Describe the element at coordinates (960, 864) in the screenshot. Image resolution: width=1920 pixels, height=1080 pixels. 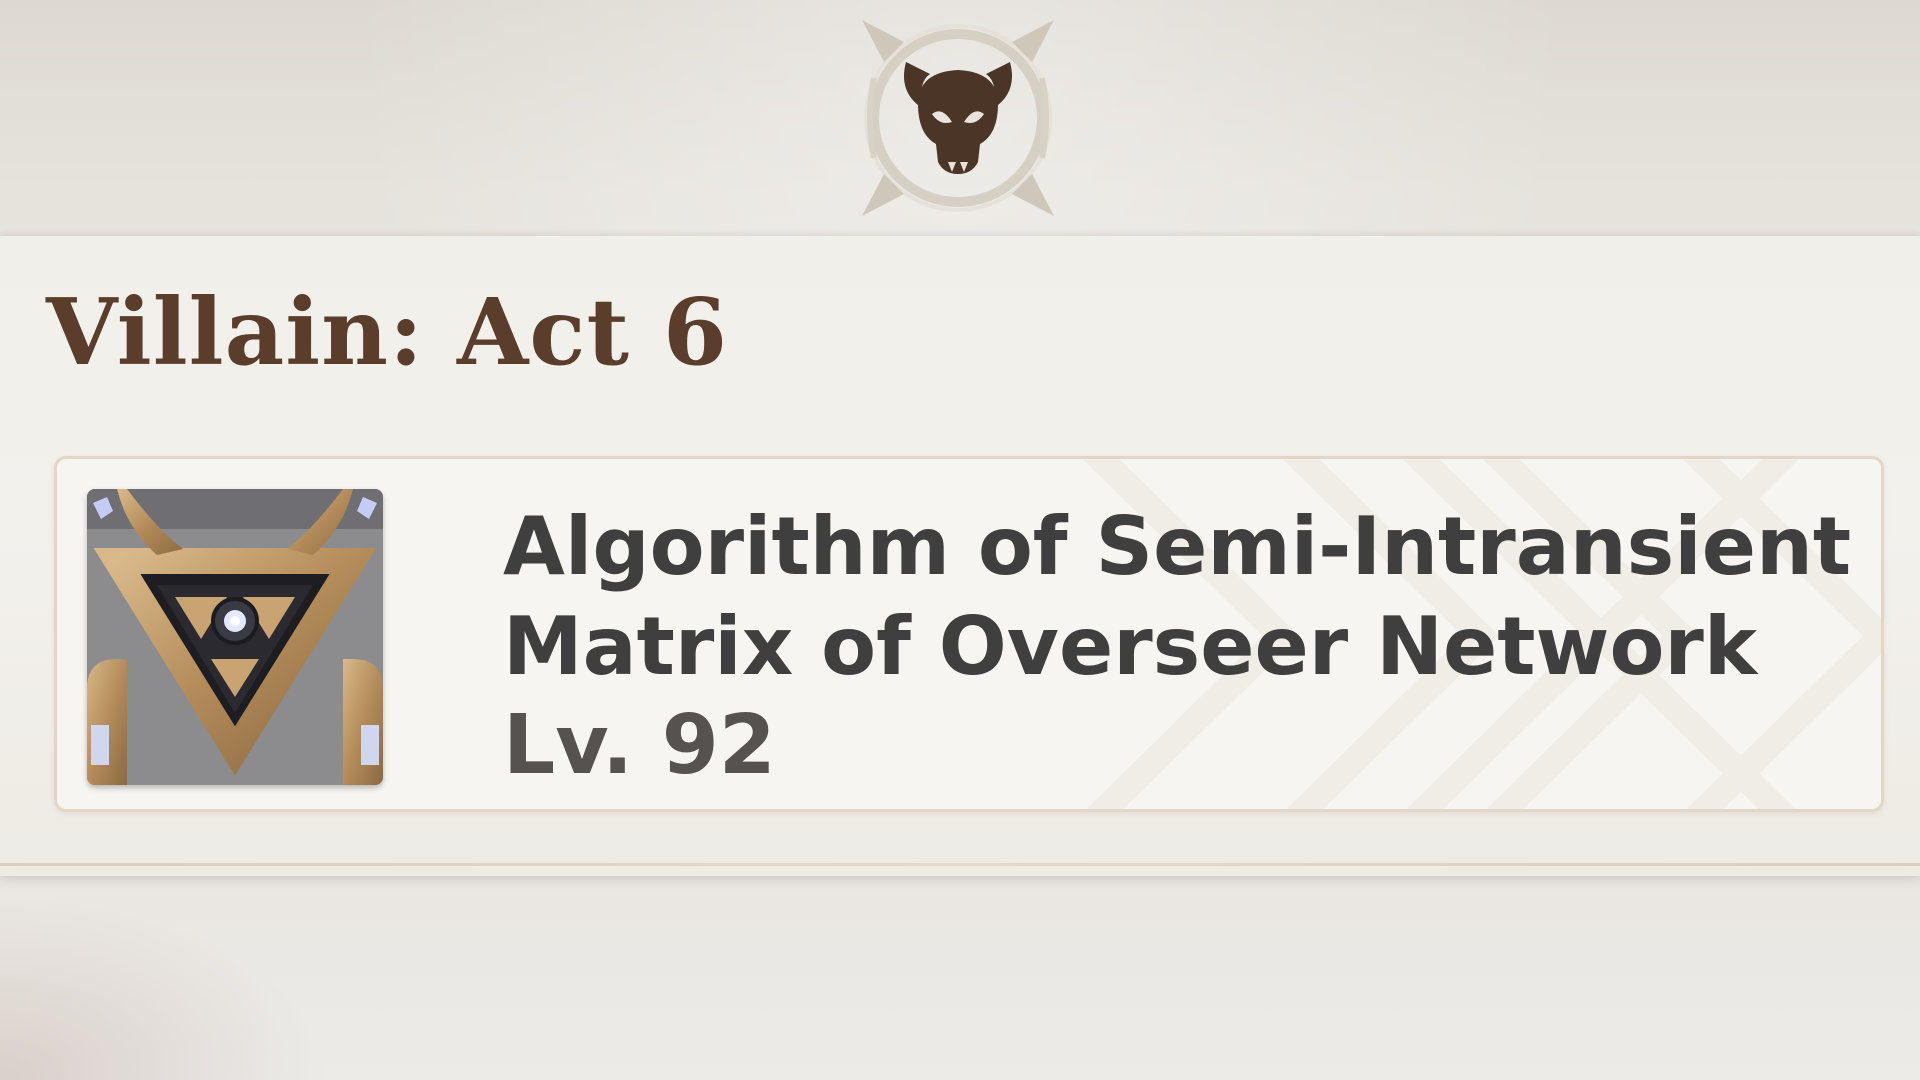
I see `banner-divider` at that location.